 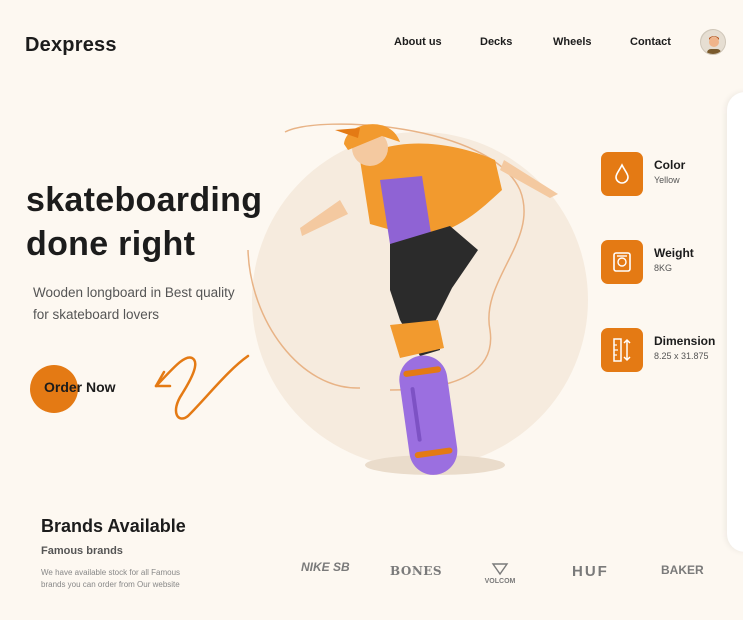 I want to click on drop-icon, so click(x=622, y=174).